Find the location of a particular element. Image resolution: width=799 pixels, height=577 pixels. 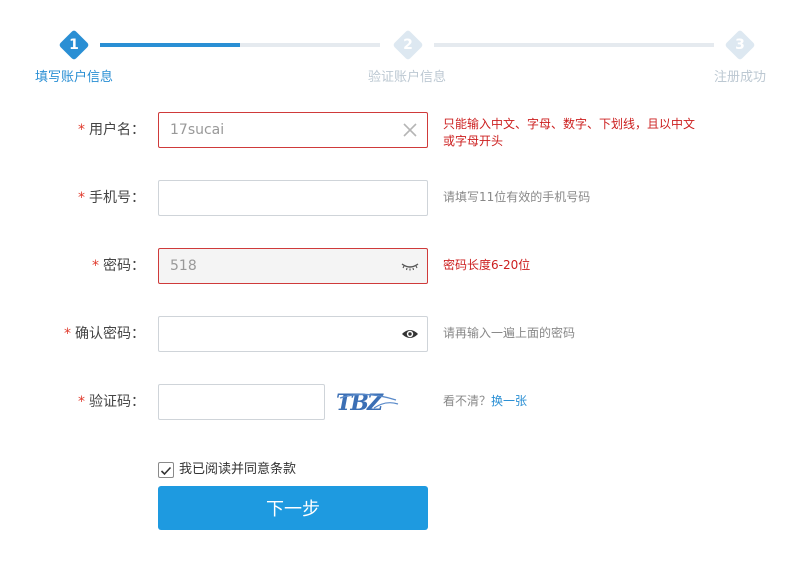

confirm-password-input is located at coordinates (293, 334).